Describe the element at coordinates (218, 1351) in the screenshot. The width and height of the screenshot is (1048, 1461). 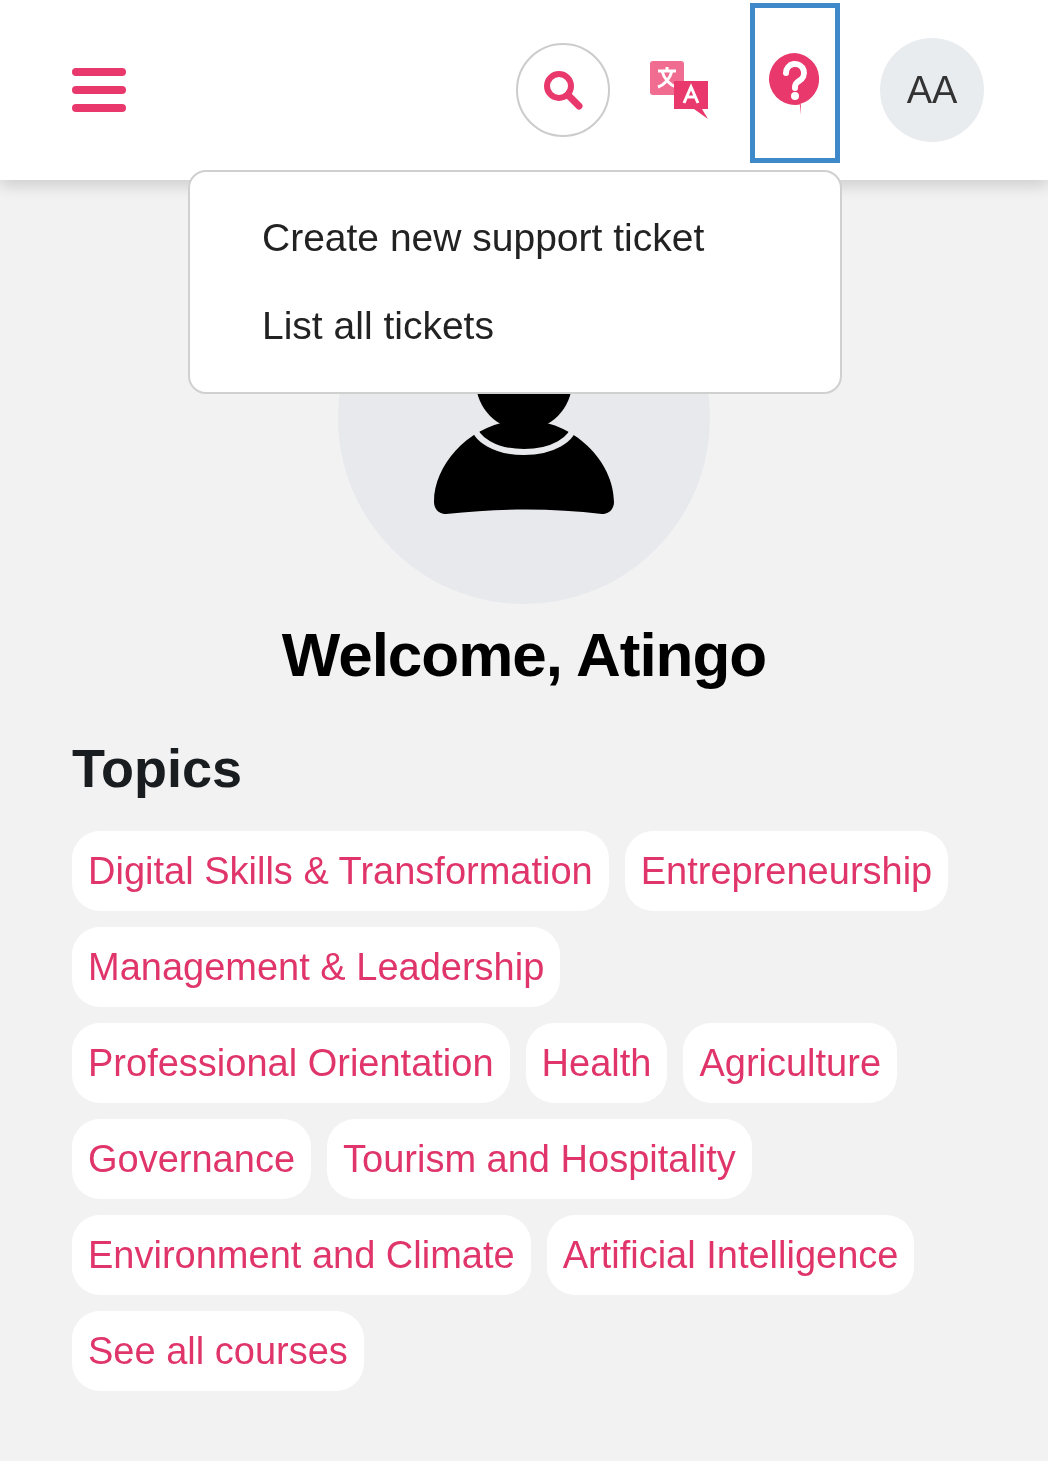
I see `see-all-courses-link: See all courses` at that location.